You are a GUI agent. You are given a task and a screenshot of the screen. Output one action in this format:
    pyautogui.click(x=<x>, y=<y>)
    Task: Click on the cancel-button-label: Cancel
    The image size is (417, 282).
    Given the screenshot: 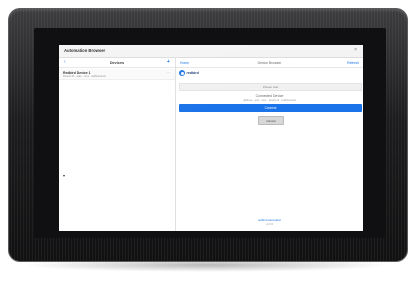 What is the action you would take?
    pyautogui.click(x=271, y=120)
    